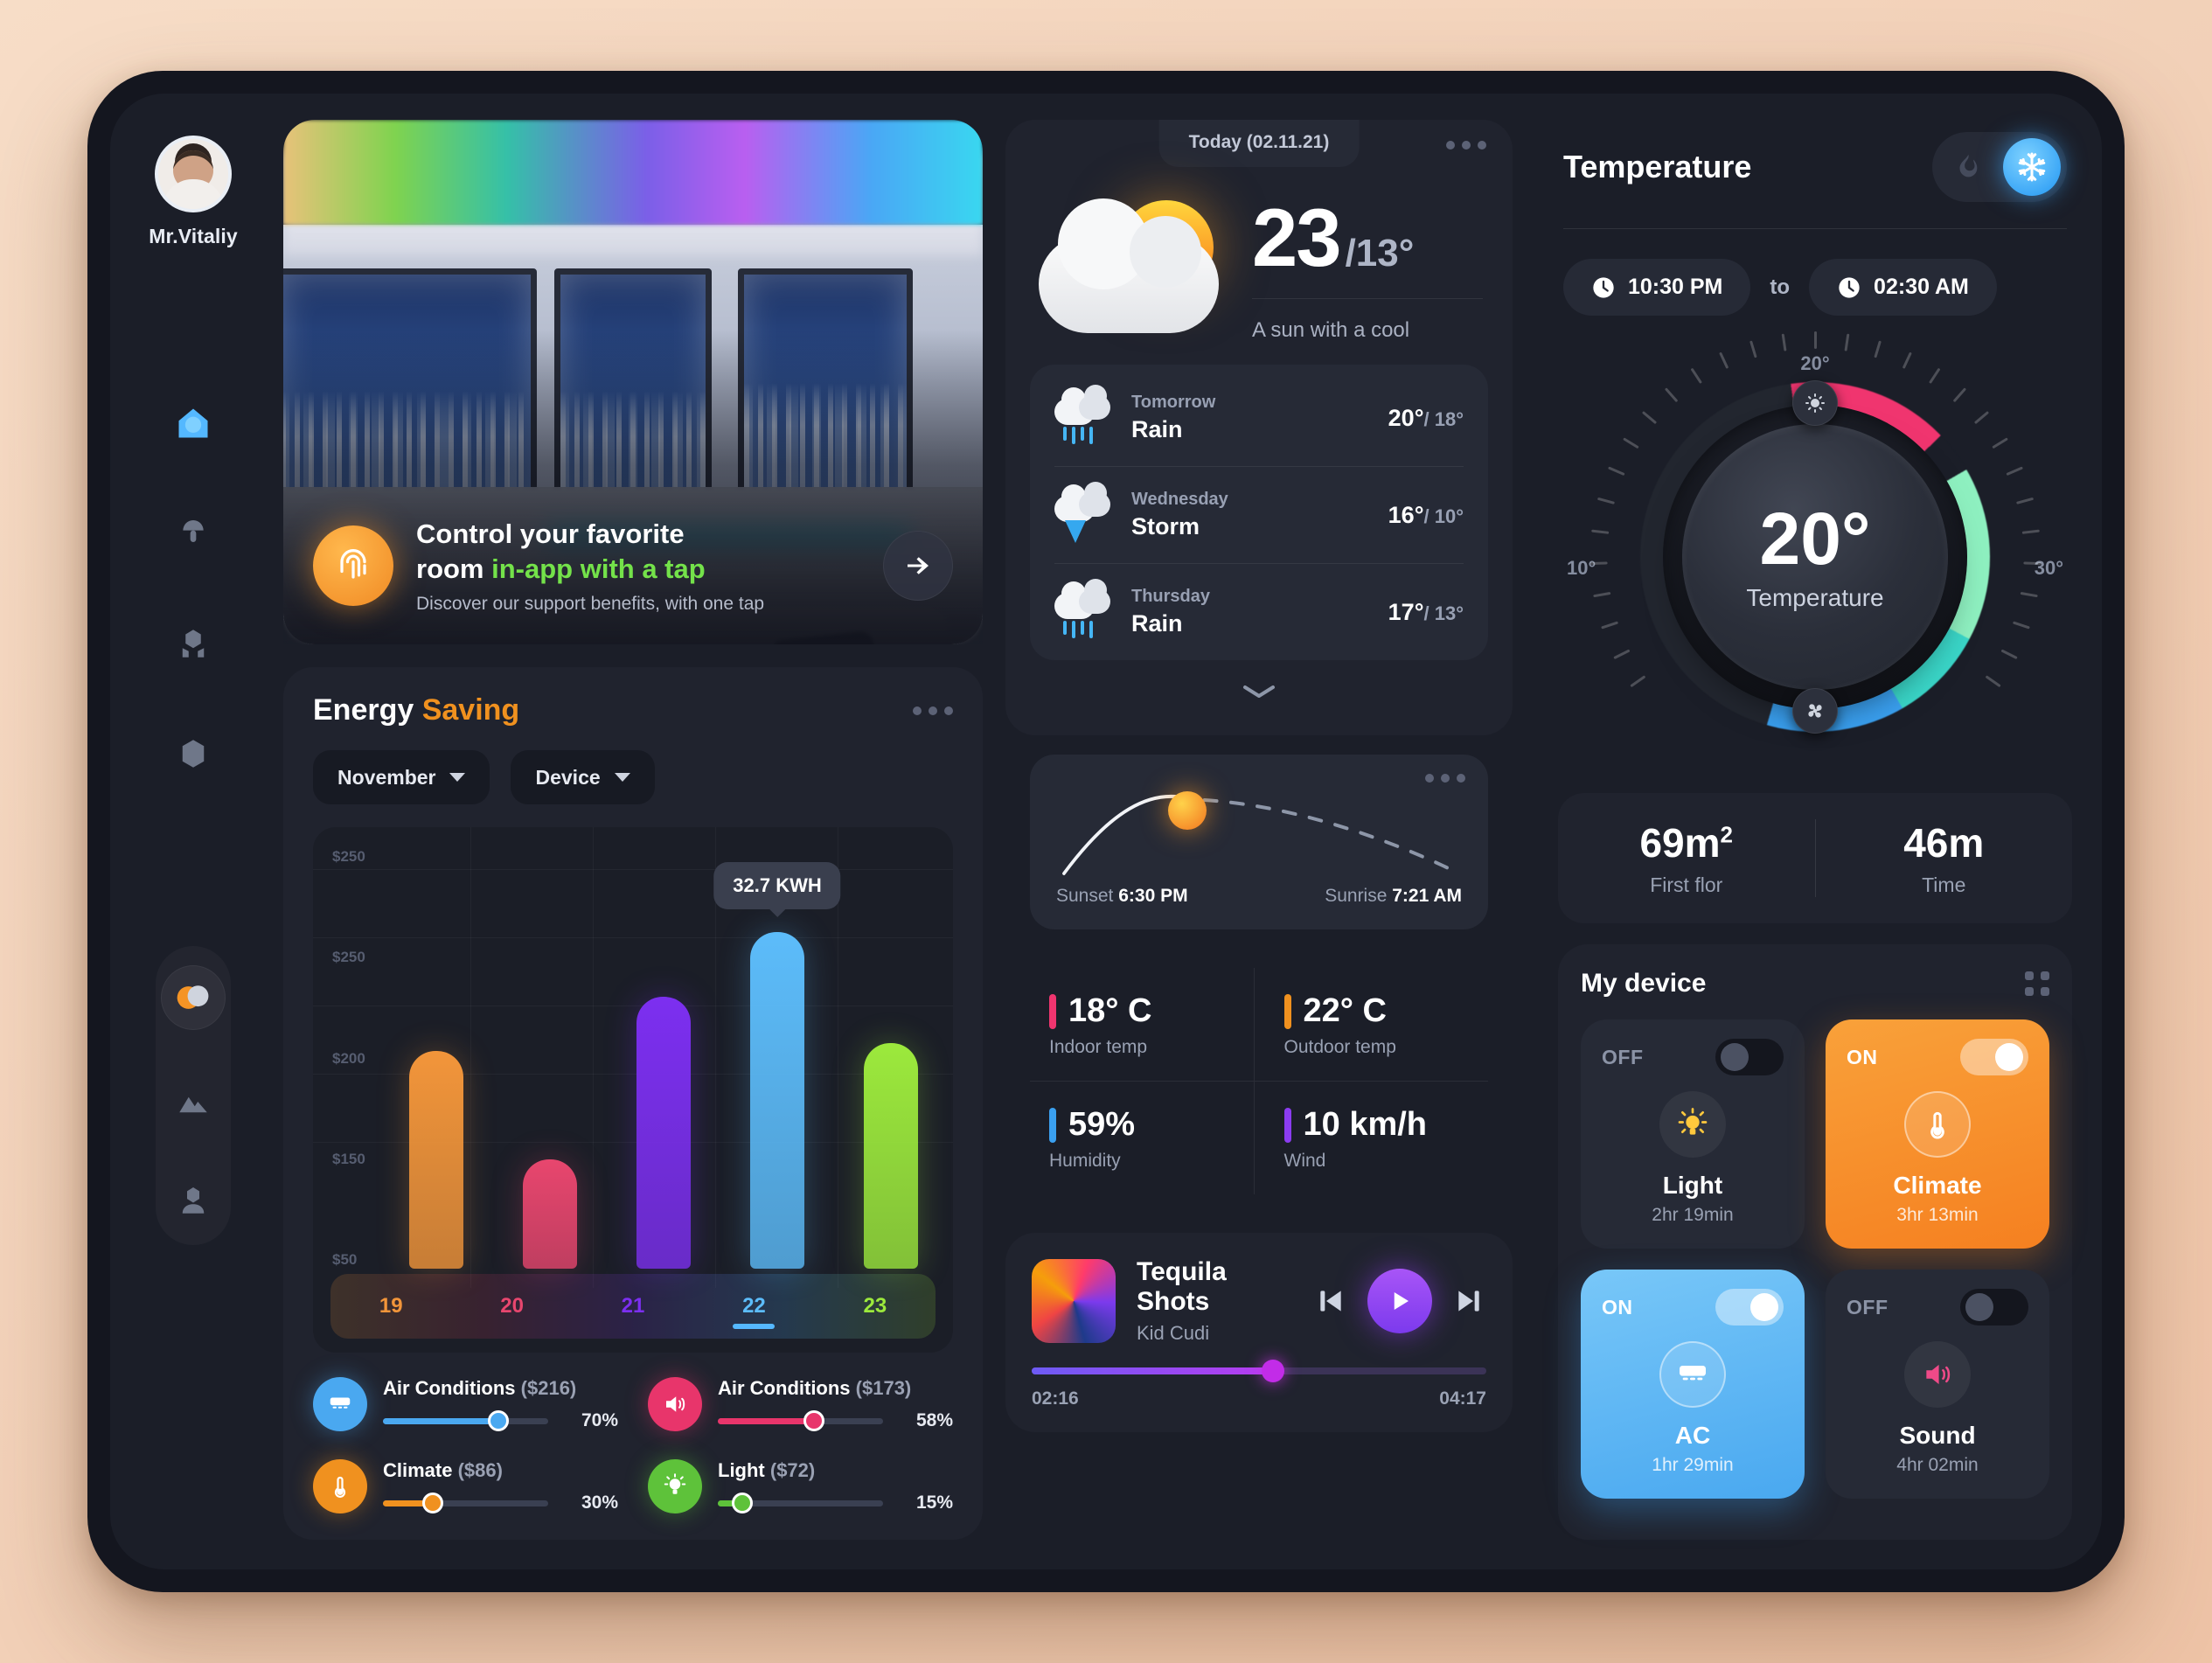  What do you see at coordinates (1937, 1384) in the screenshot?
I see `device-card: OFF Sound 4hr 02min` at bounding box center [1937, 1384].